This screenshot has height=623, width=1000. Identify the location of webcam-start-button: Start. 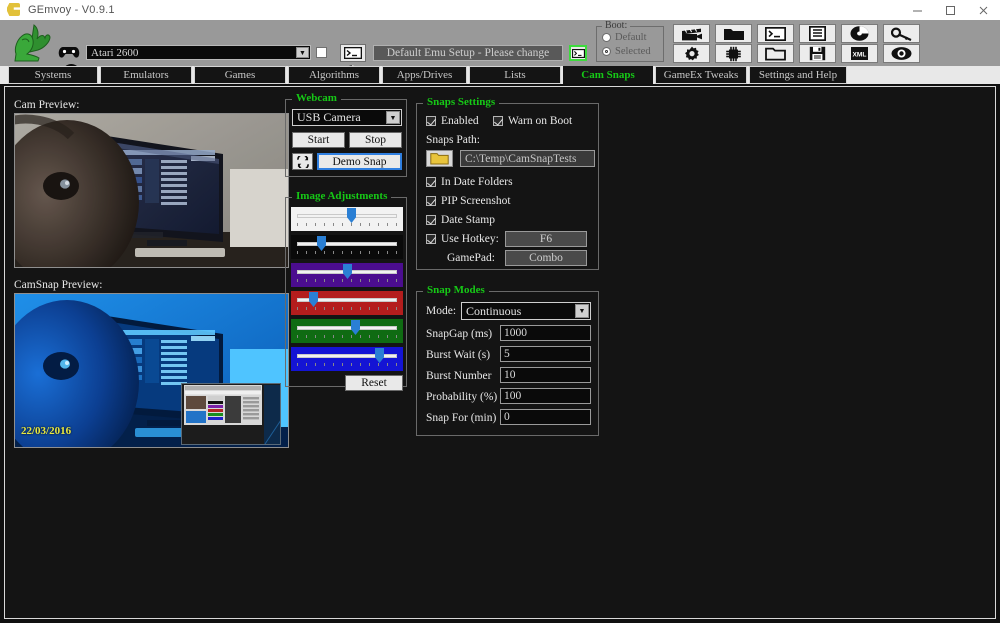
(318, 140).